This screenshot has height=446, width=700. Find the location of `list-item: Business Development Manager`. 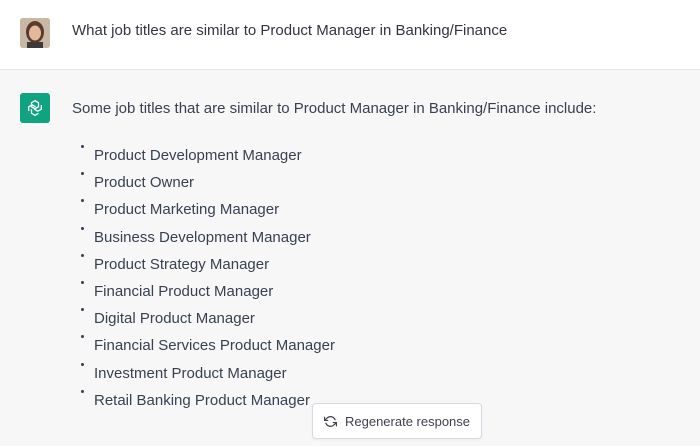

list-item: Business Development Manager is located at coordinates (203, 241).